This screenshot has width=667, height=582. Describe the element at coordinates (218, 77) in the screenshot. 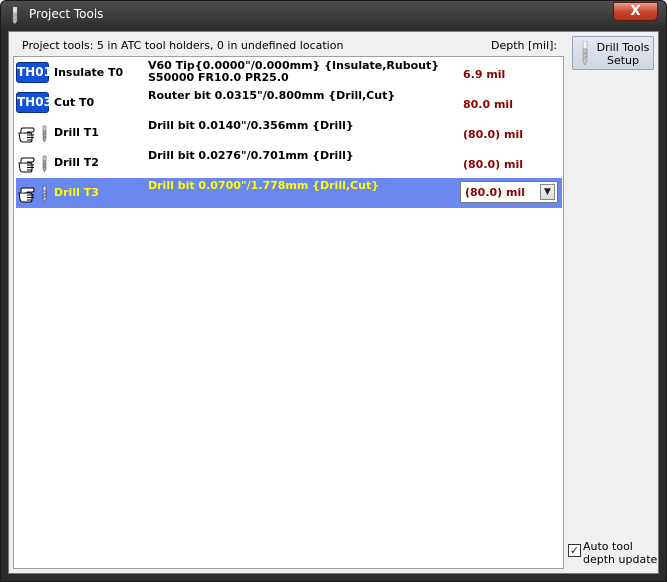

I see `tool-description-line: S50000 FR10.0 PR25.0` at that location.